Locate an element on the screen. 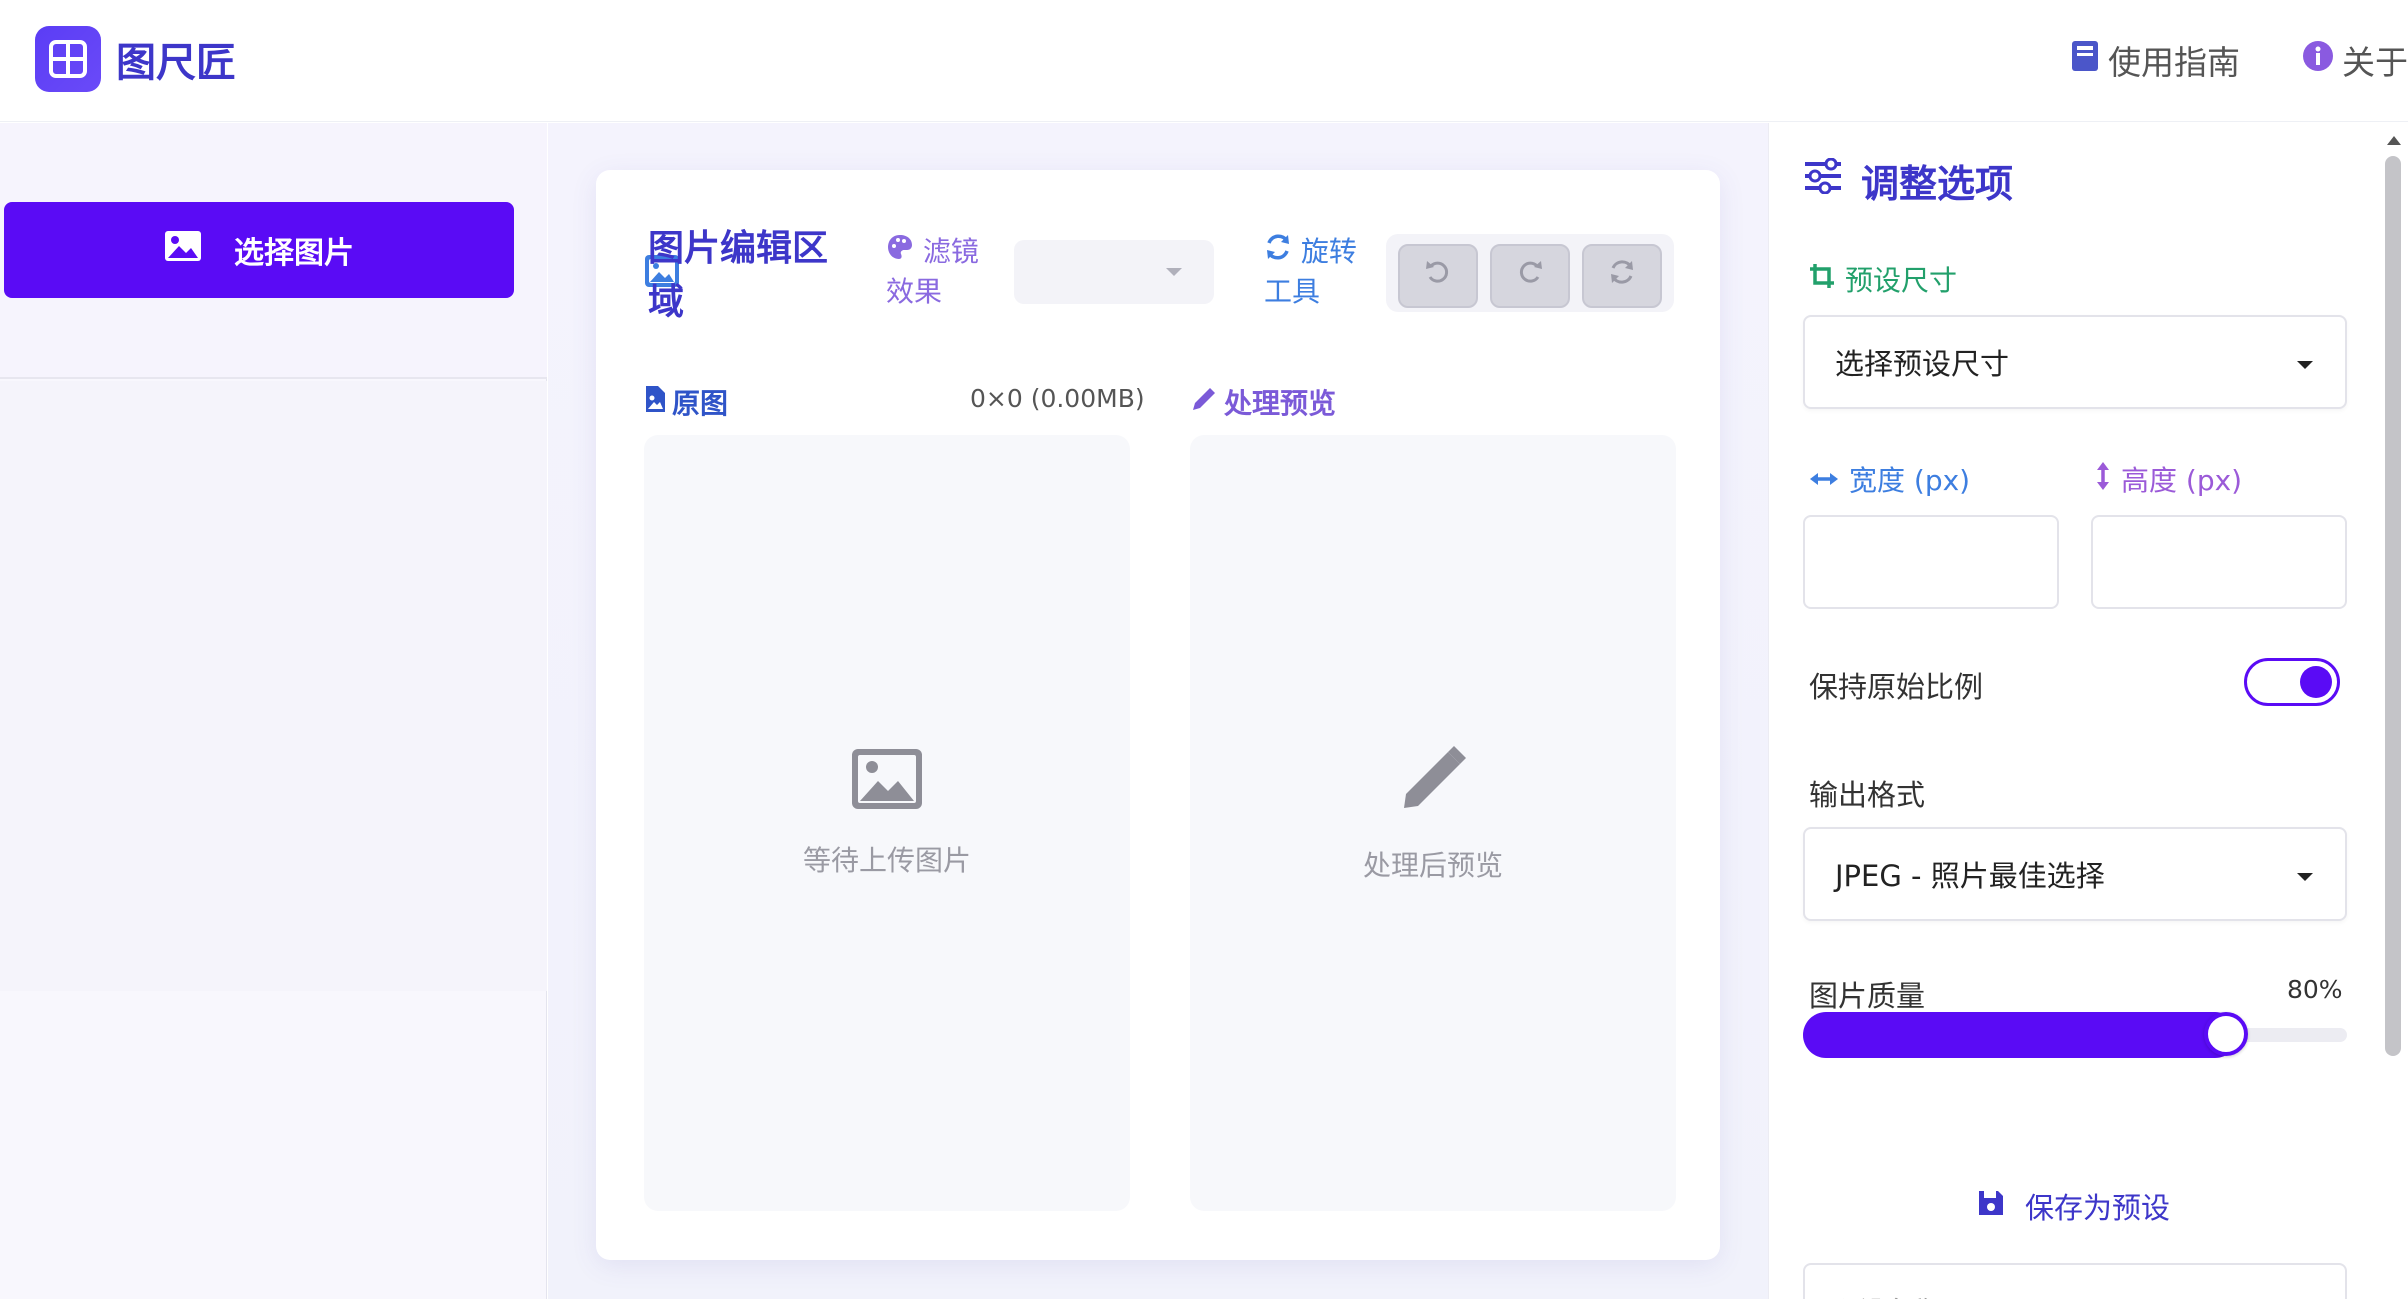 This screenshot has height=1299, width=2408. crop-icon is located at coordinates (1822, 279).